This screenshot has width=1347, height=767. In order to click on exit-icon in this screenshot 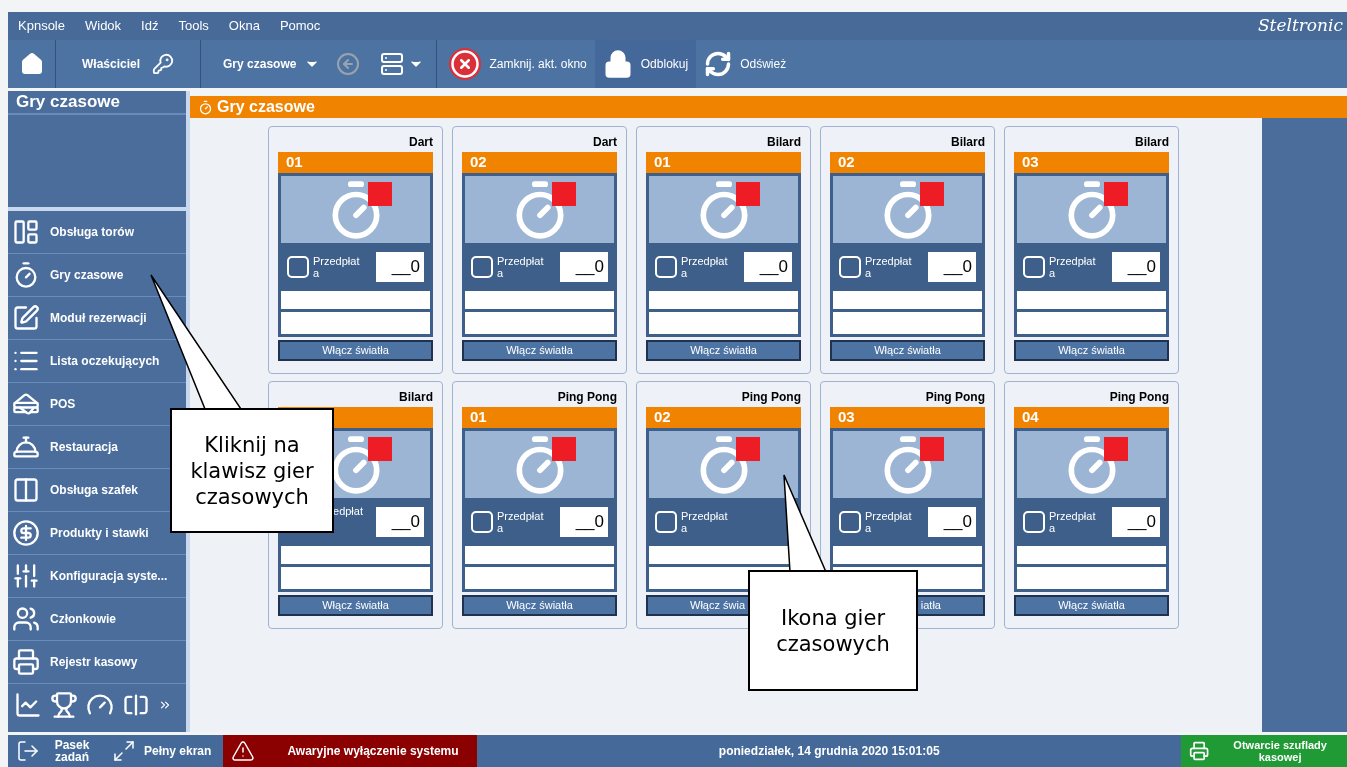, I will do `click(28, 751)`.